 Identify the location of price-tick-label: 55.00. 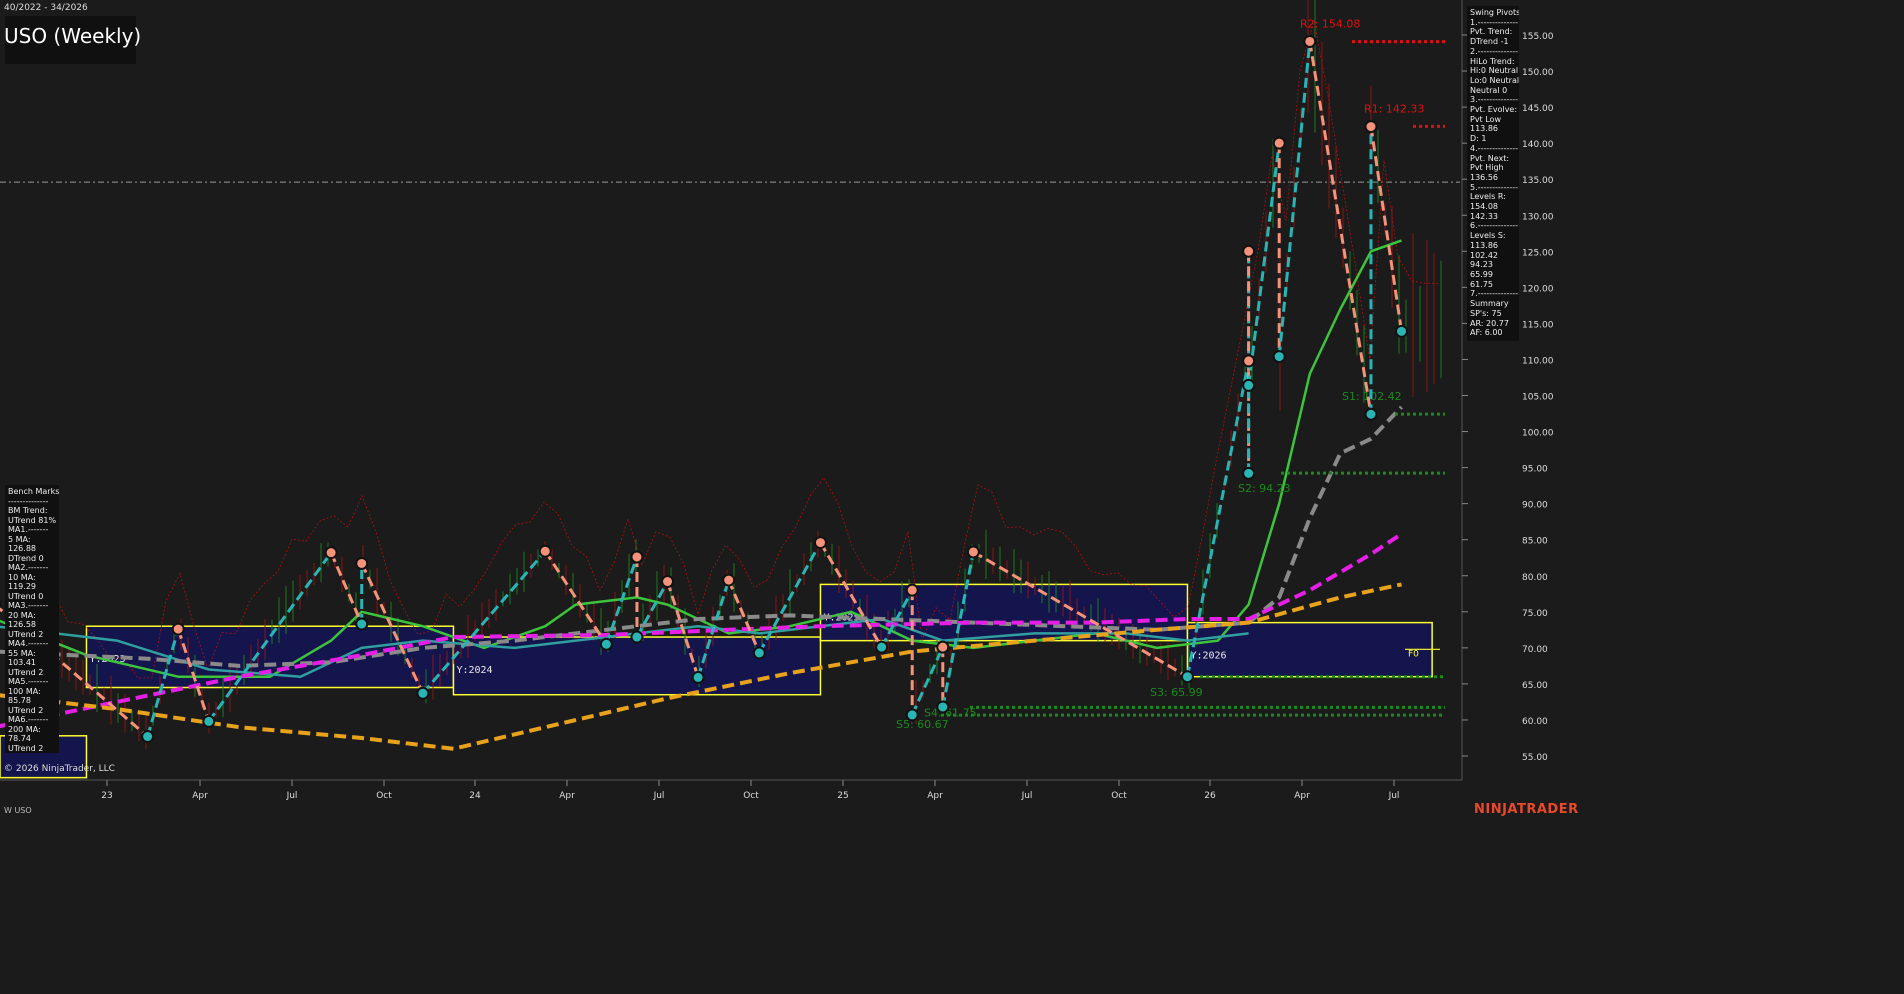
(1535, 758).